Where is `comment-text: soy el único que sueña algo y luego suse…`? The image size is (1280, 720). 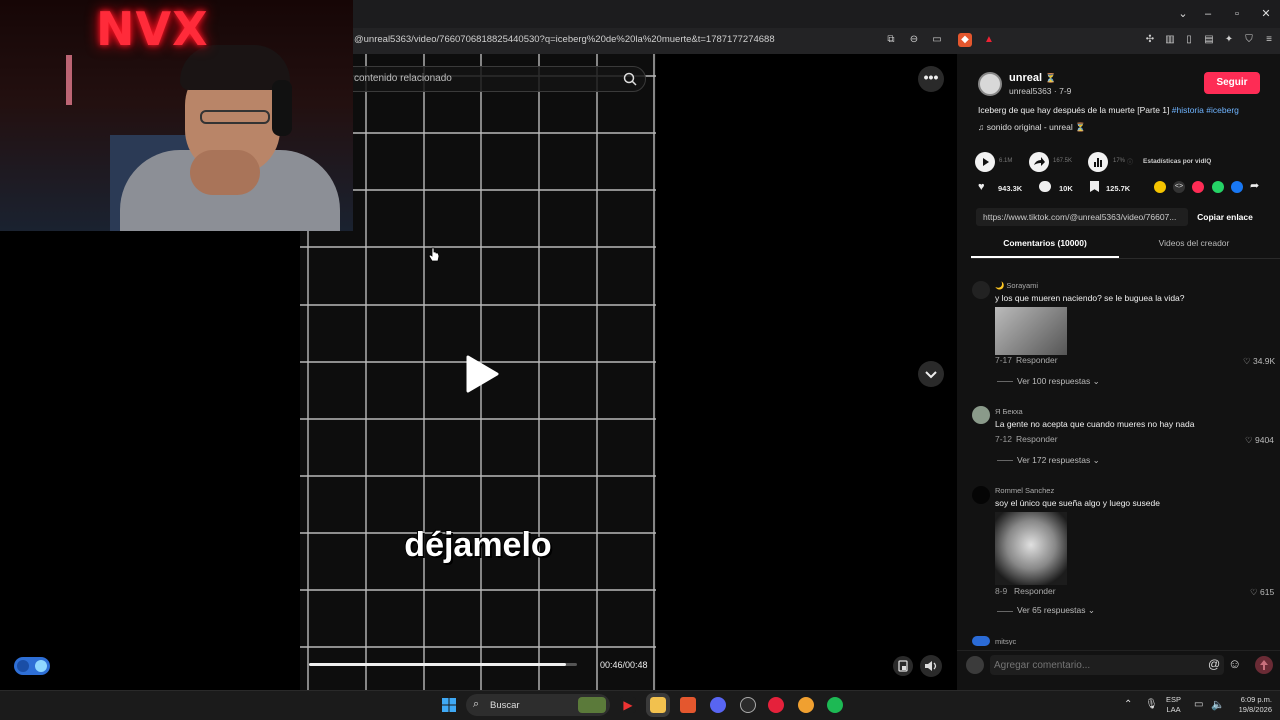 comment-text: soy el único que sueña algo y luego suse… is located at coordinates (1077, 503).